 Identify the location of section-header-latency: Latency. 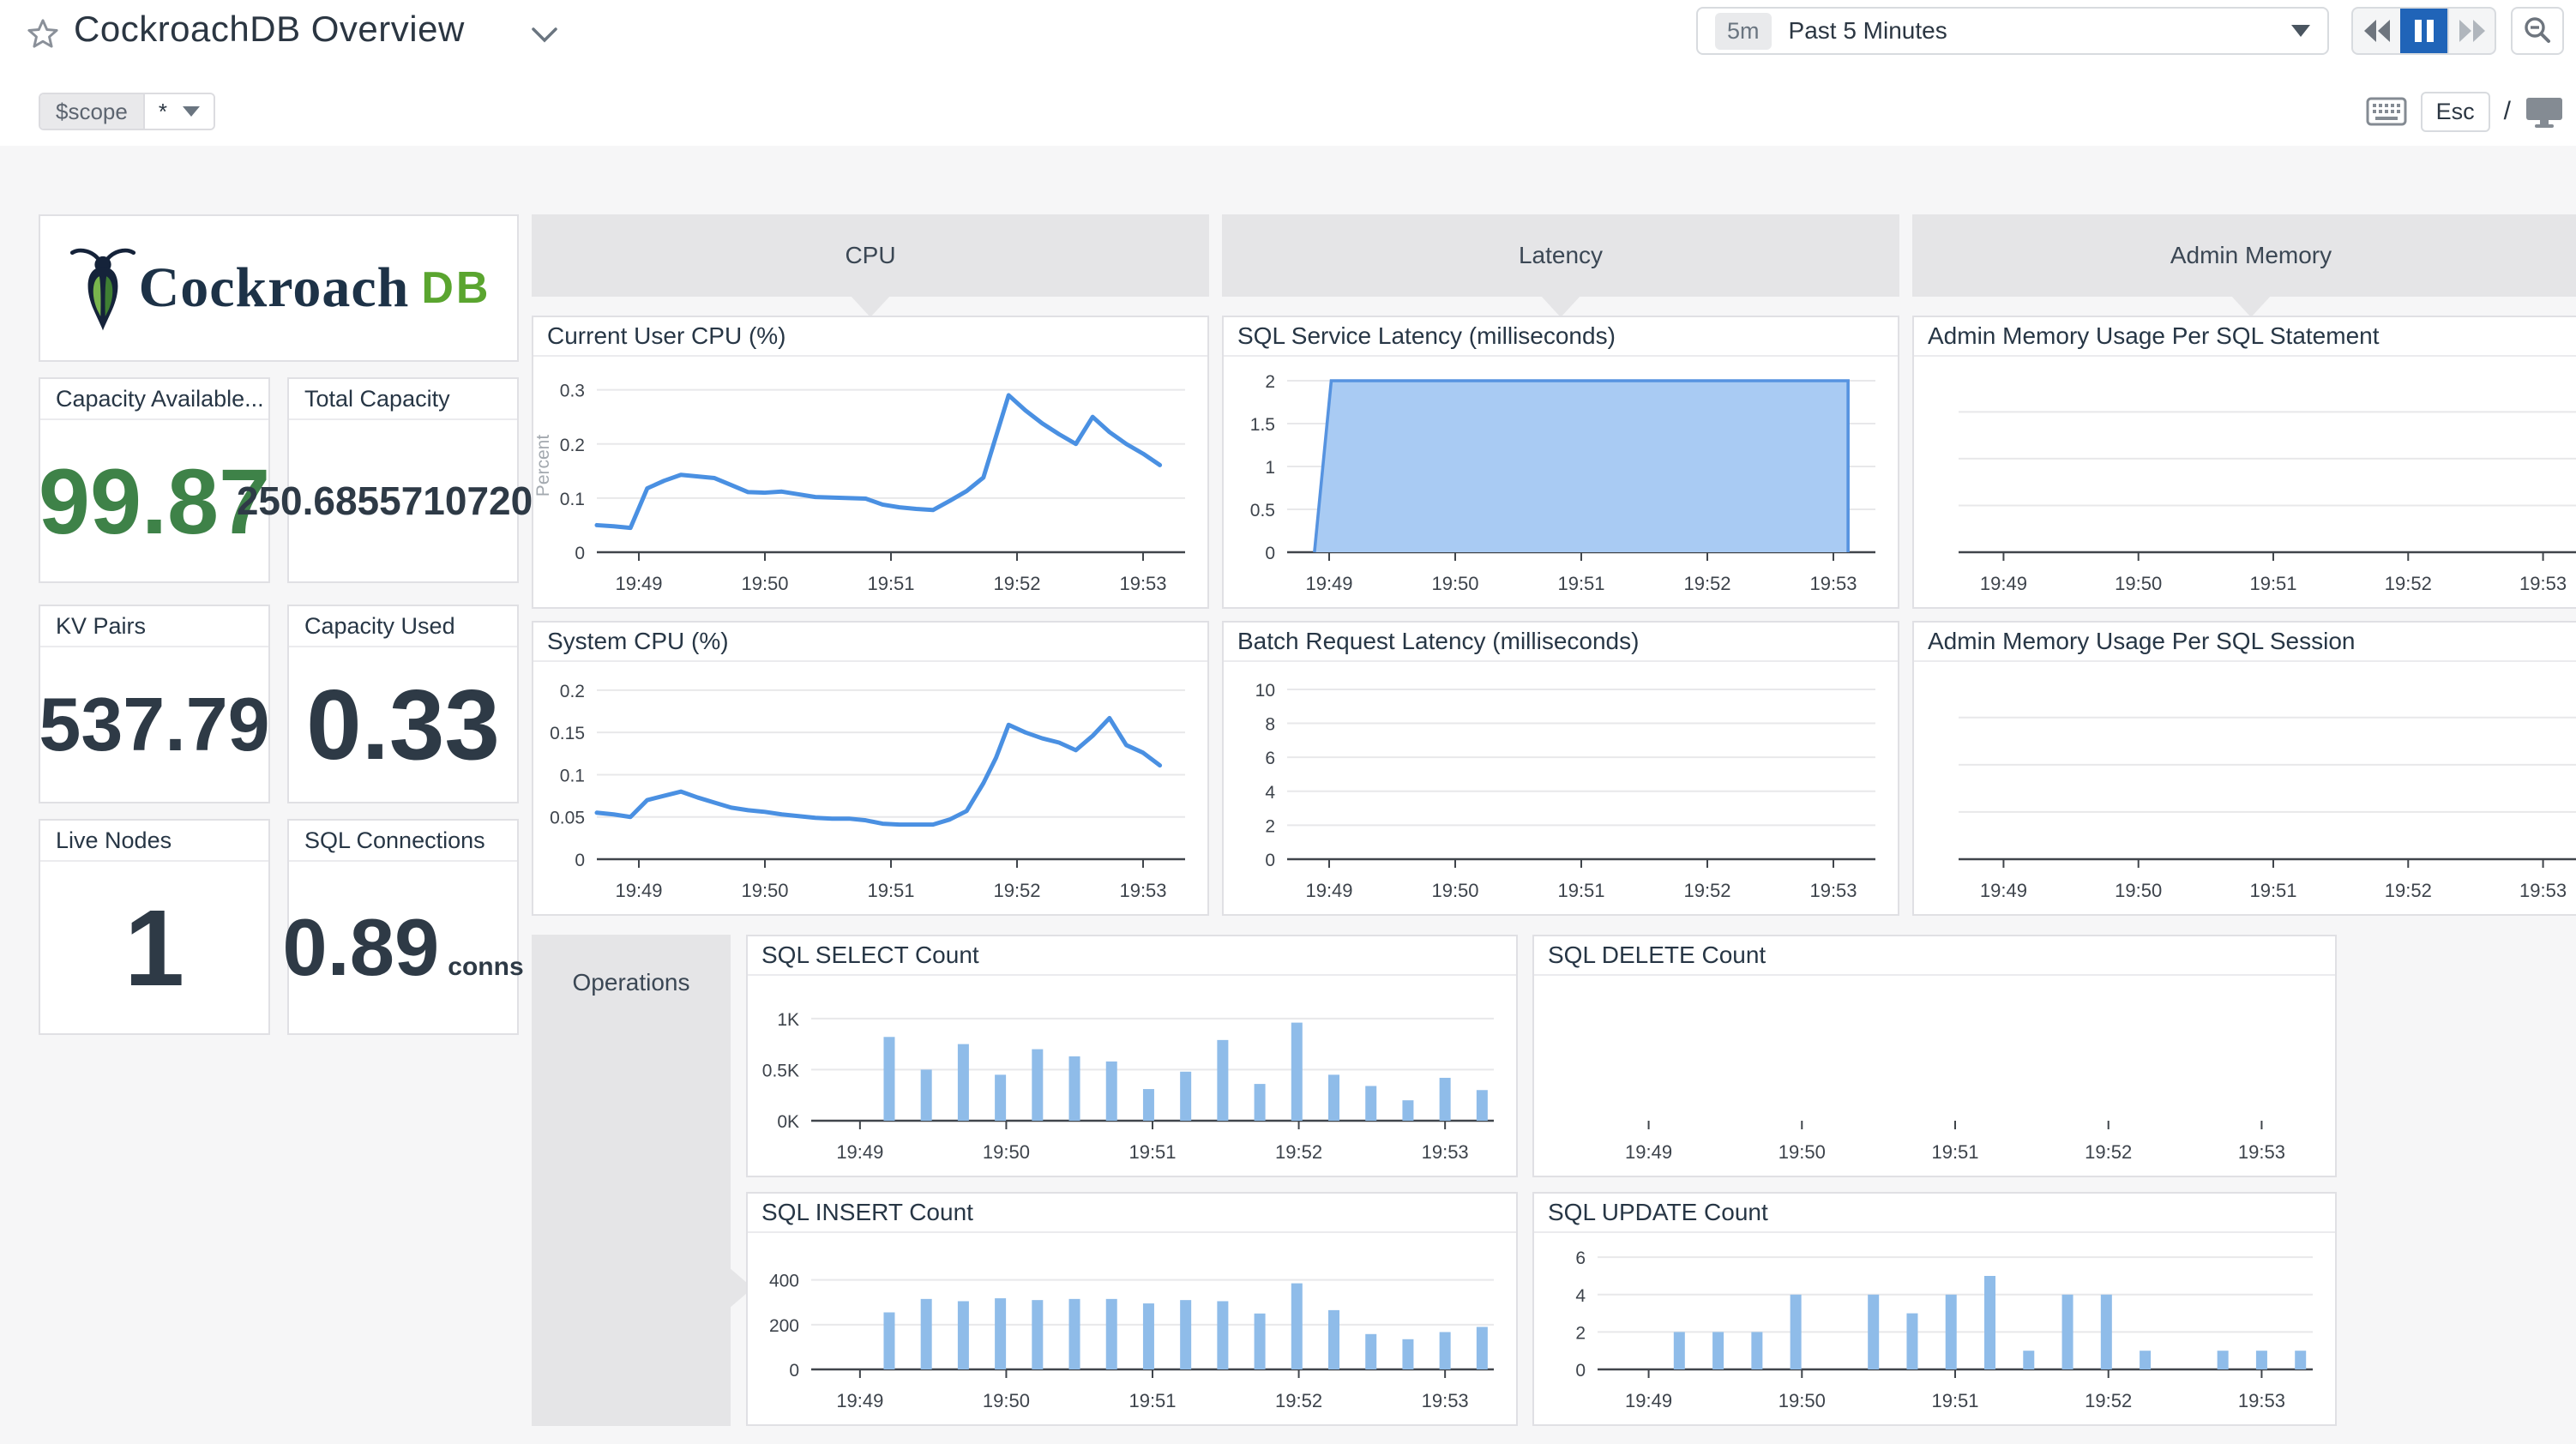
(1560, 265).